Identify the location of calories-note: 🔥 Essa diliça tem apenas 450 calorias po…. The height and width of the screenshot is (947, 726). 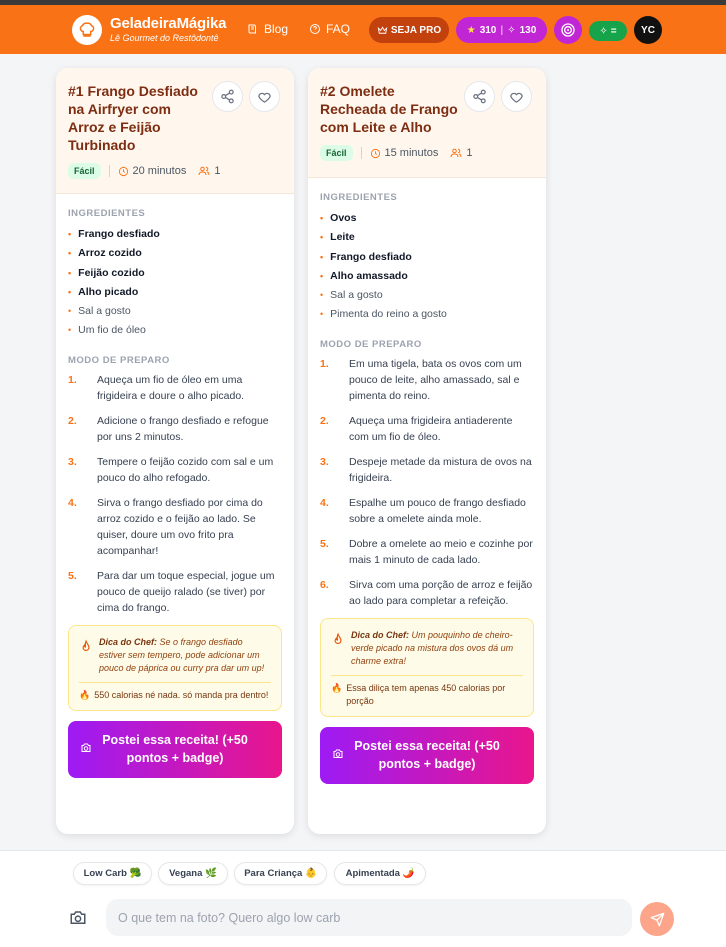
(418, 694).